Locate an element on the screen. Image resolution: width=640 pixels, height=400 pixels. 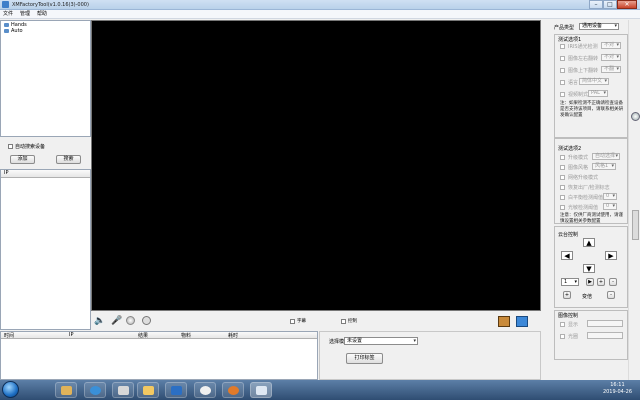
ptz-play-button: ▶ is located at coordinates (590, 282).